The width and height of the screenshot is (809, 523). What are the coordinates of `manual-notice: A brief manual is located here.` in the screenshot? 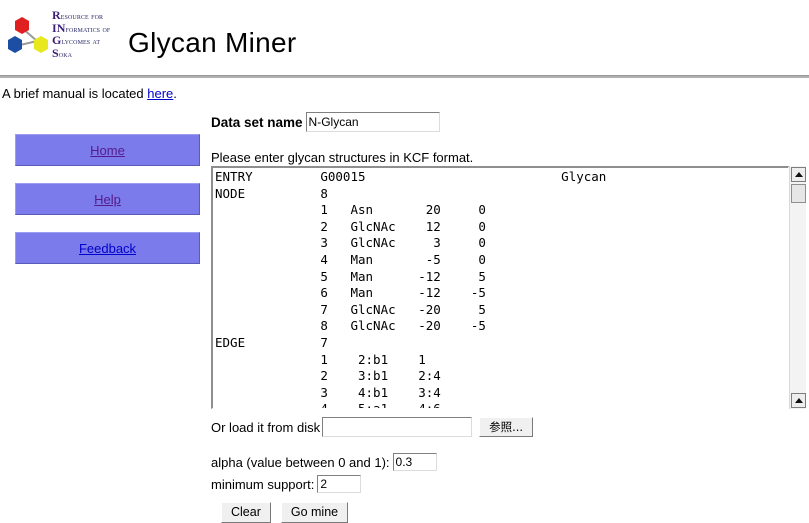 It's located at (89, 93).